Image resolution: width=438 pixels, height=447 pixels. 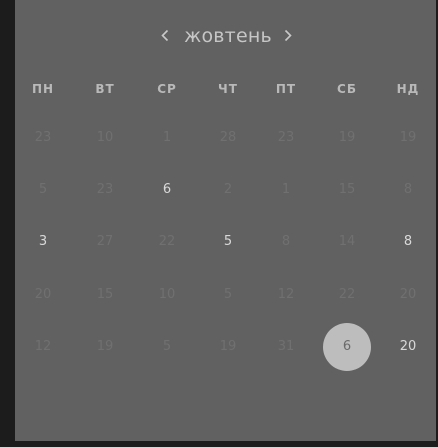 I want to click on day-cell: 27, so click(x=105, y=242).